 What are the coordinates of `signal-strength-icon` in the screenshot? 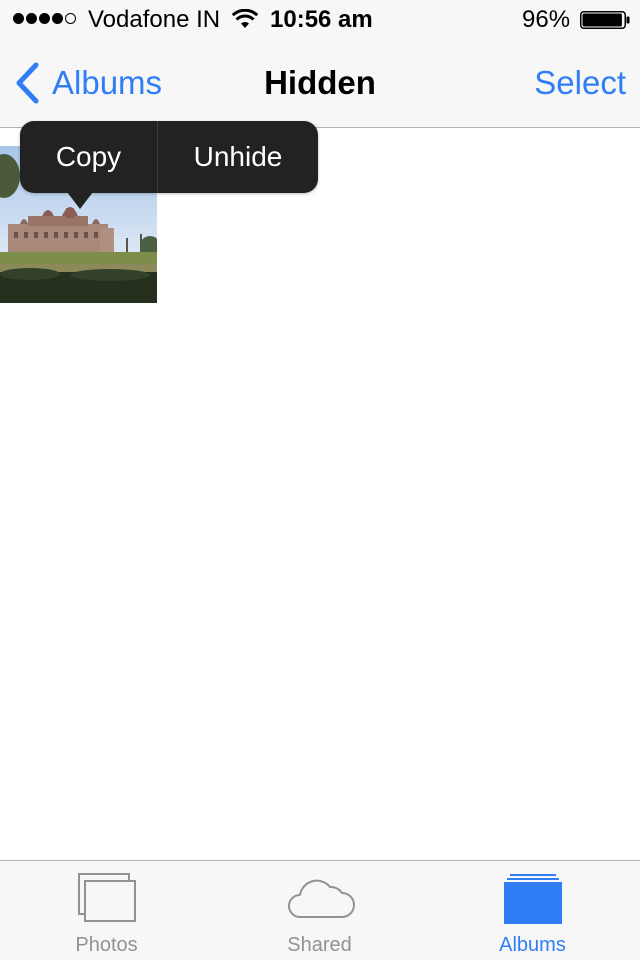 It's located at (44, 20).